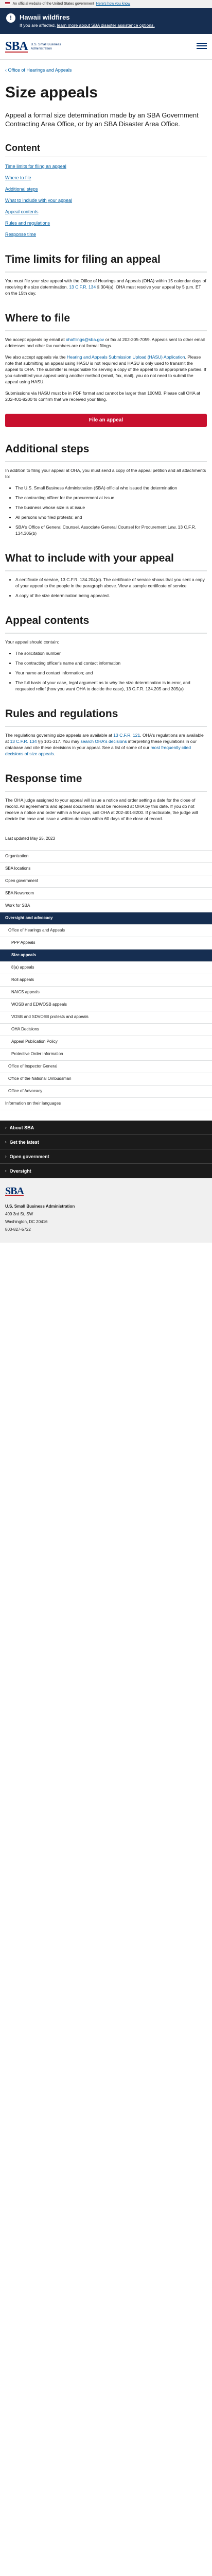 The image size is (212, 2576). What do you see at coordinates (45, 17) in the screenshot?
I see `alert-title: Hawaii wildfires` at bounding box center [45, 17].